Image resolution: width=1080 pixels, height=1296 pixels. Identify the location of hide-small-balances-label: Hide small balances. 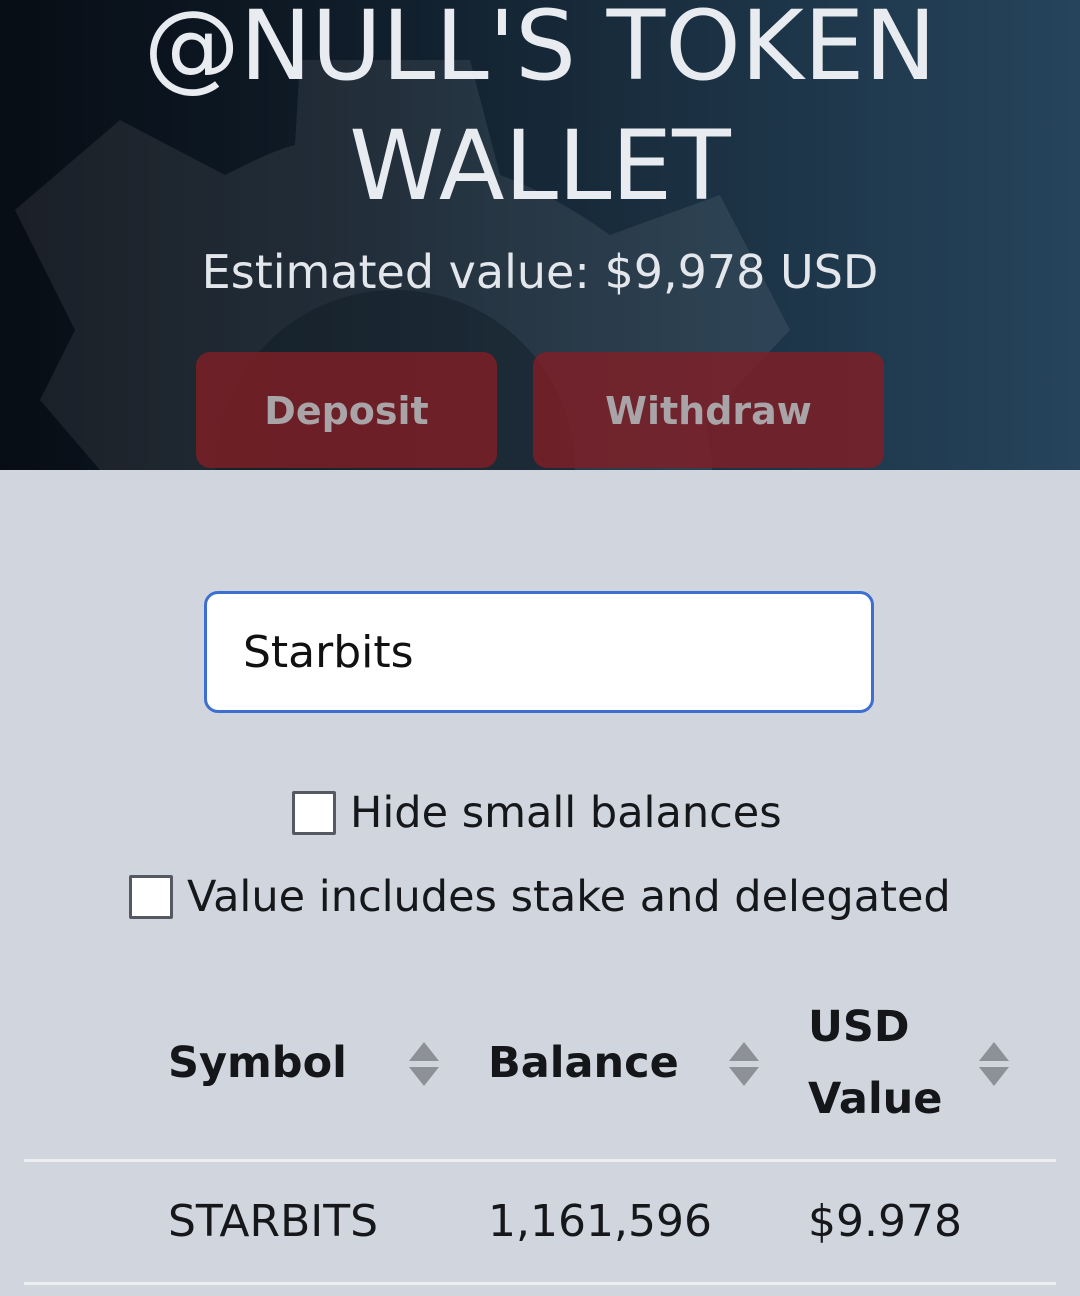
(566, 813).